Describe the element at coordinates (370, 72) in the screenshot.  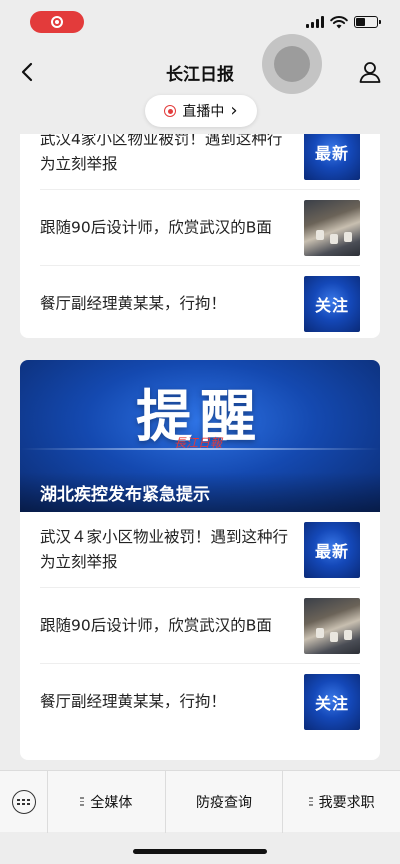
I see `profile-icon` at that location.